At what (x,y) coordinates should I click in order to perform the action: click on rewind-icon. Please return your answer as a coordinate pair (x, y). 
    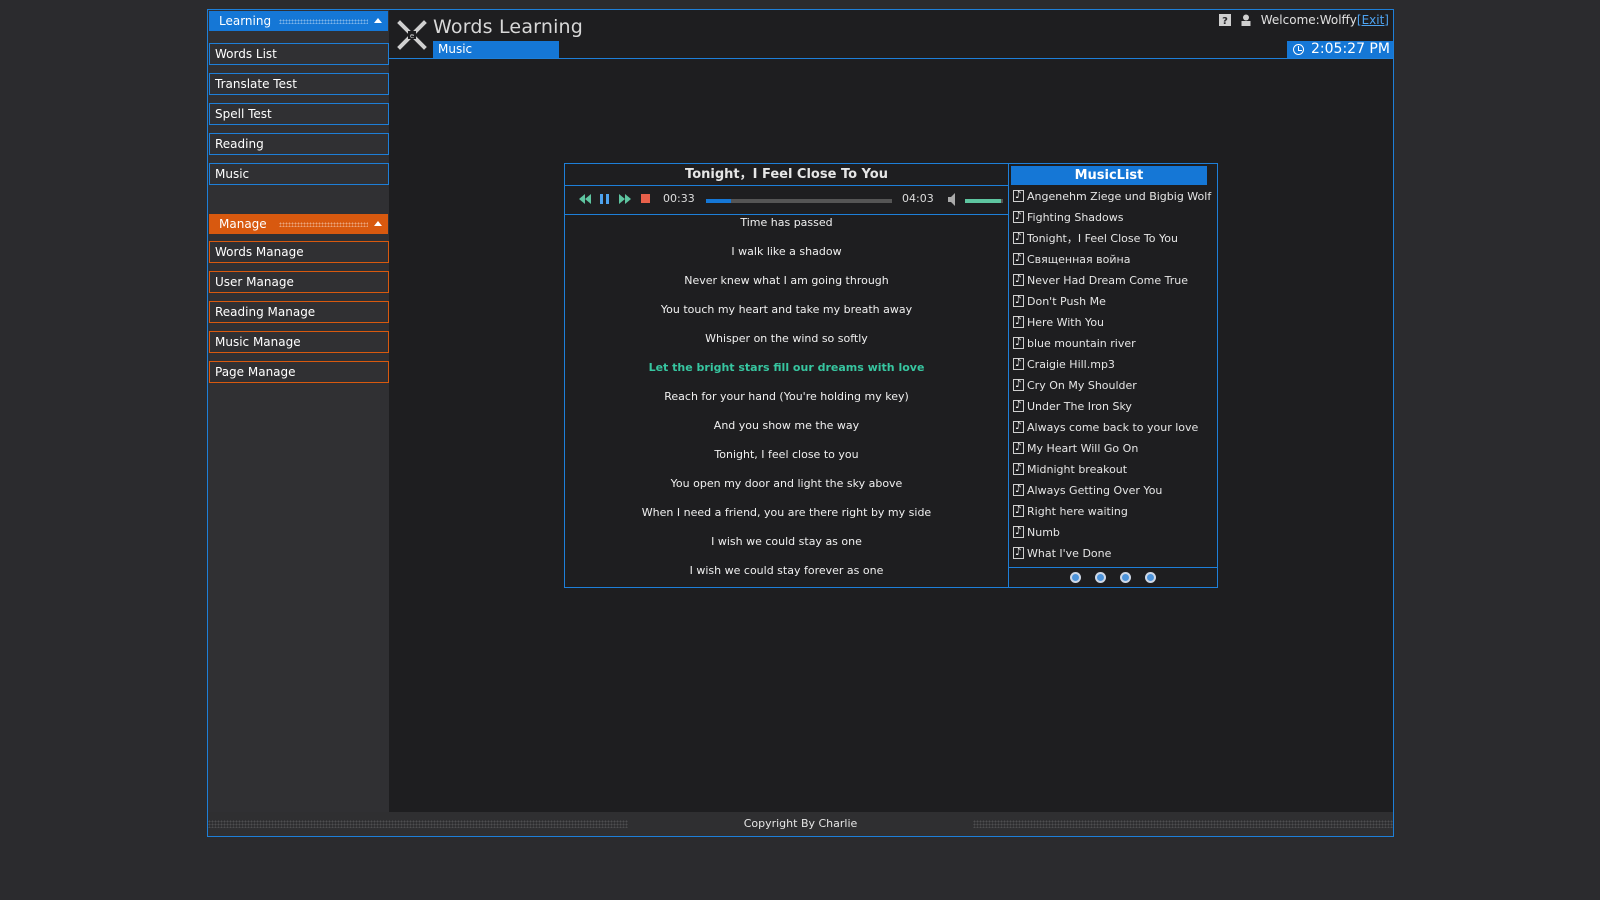
    Looking at the image, I should click on (585, 199).